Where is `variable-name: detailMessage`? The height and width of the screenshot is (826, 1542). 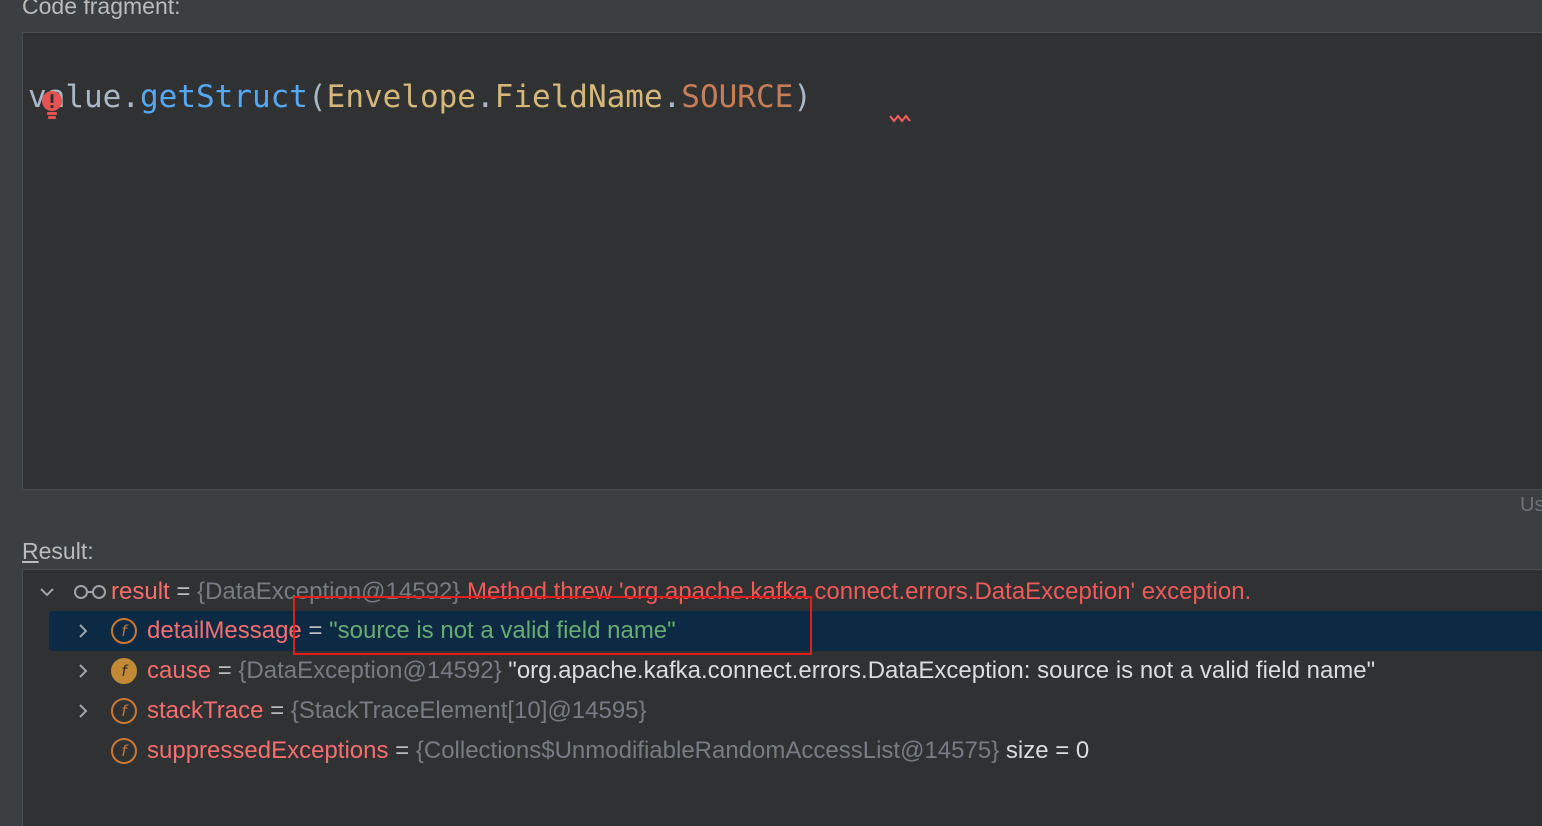
variable-name: detailMessage is located at coordinates (224, 630).